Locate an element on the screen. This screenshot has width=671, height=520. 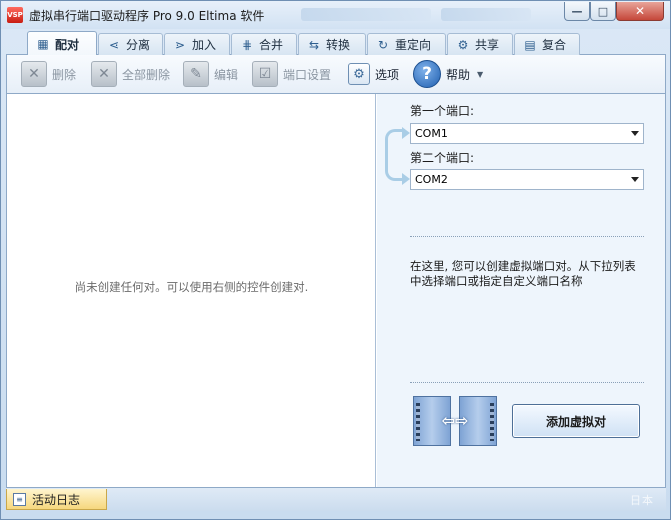
tab-label: 配对 is located at coordinates (67, 44).